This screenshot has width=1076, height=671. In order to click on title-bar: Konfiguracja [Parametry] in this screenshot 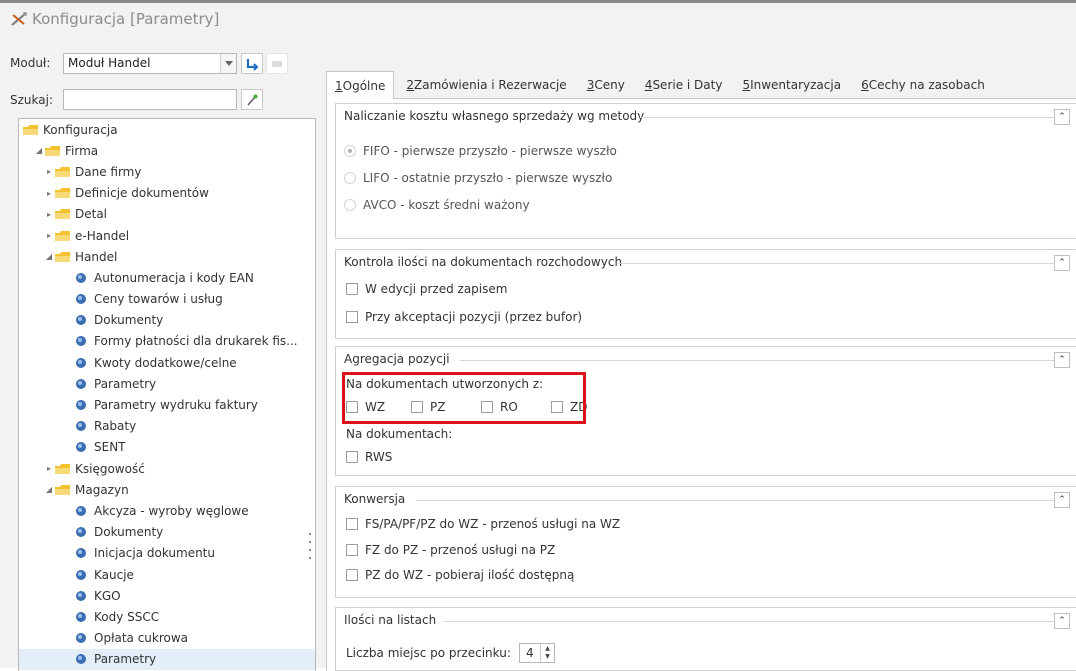, I will do `click(114, 19)`.